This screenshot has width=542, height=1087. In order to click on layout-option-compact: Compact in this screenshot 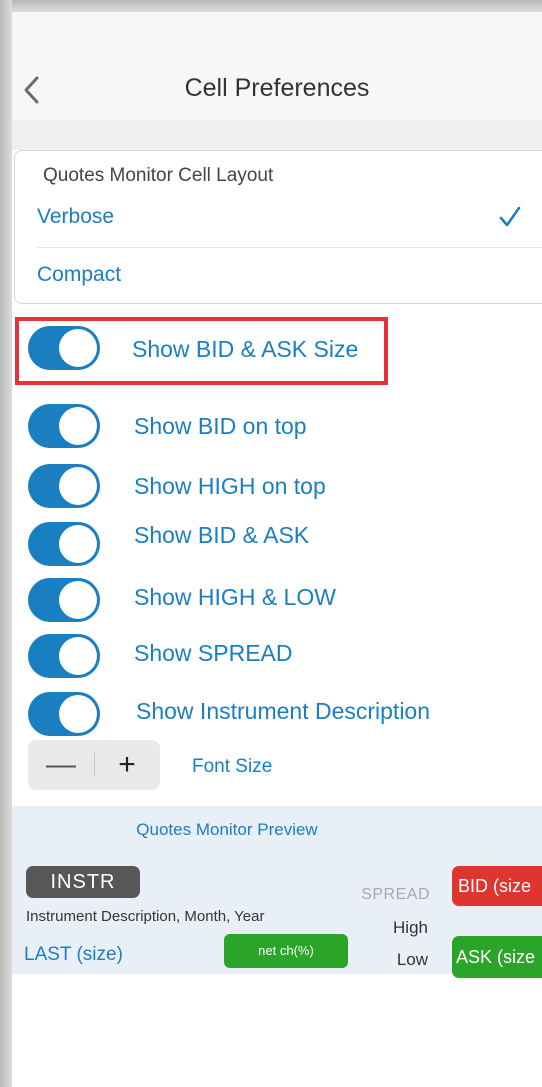, I will do `click(79, 275)`.